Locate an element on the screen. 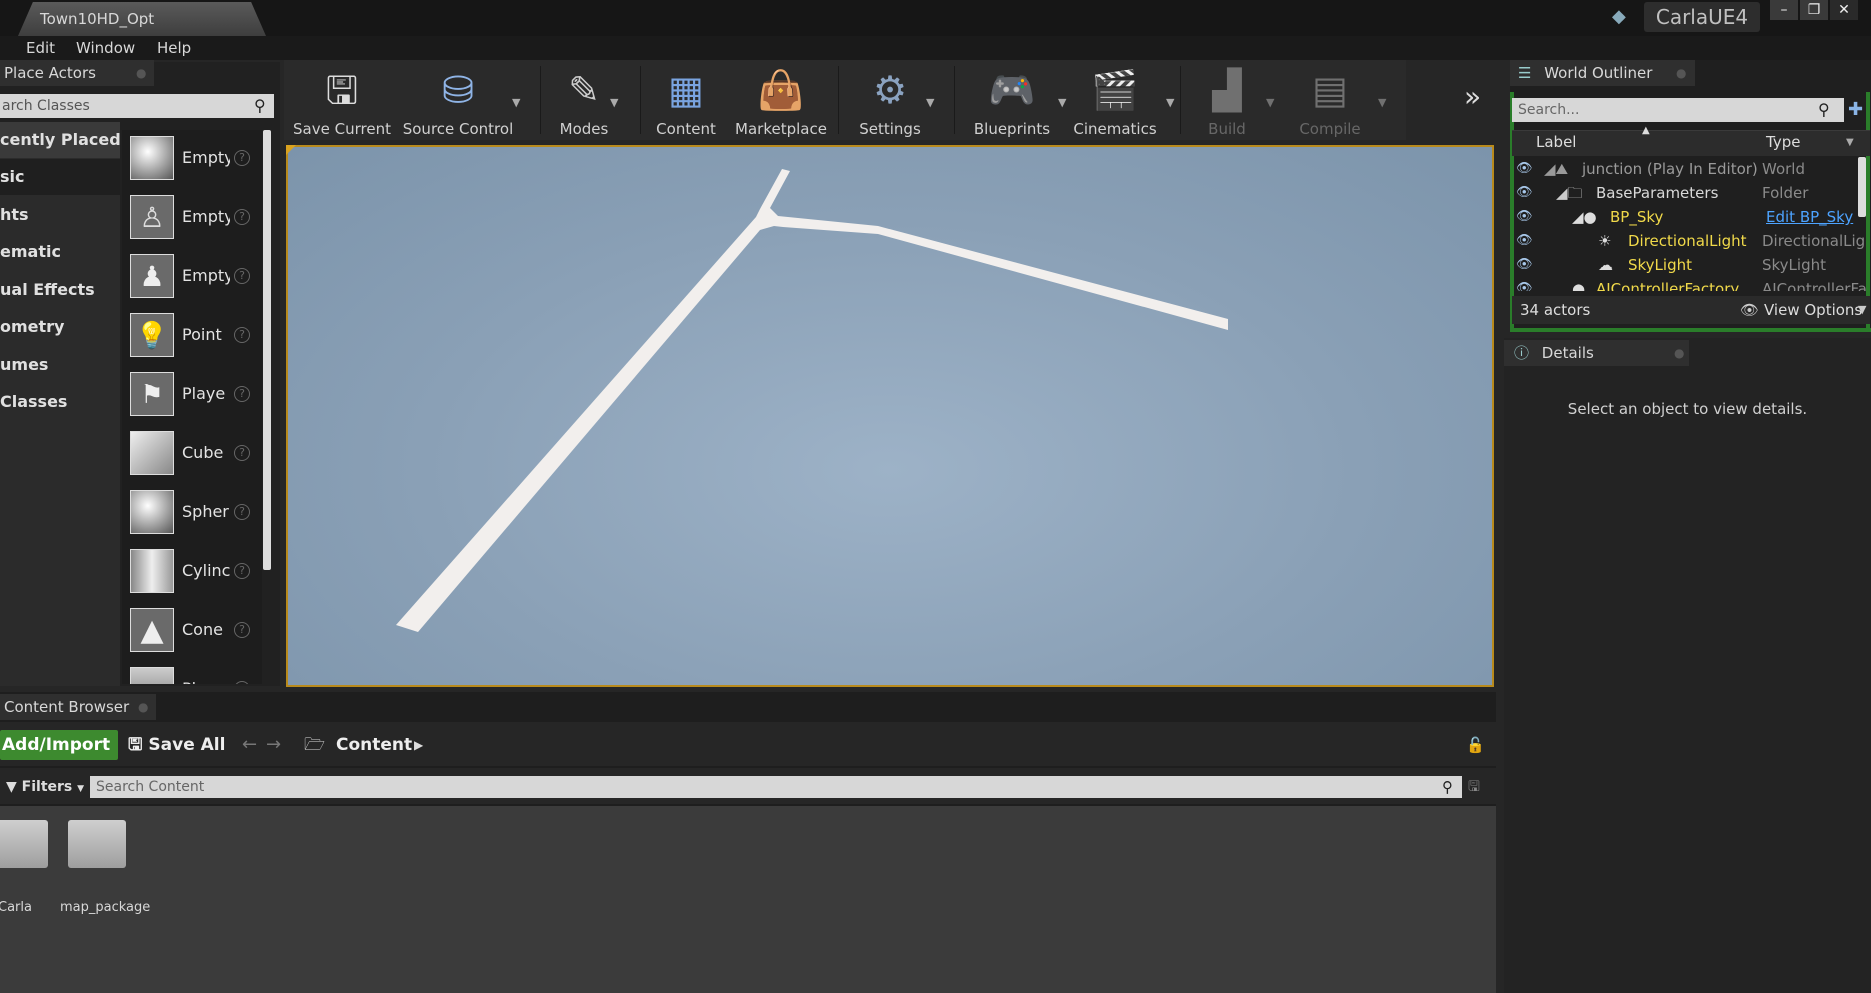 This screenshot has width=1871, height=993. outliner-row: 👁 ☀ DirectionalLight DirectionalLig is located at coordinates (1691, 241).